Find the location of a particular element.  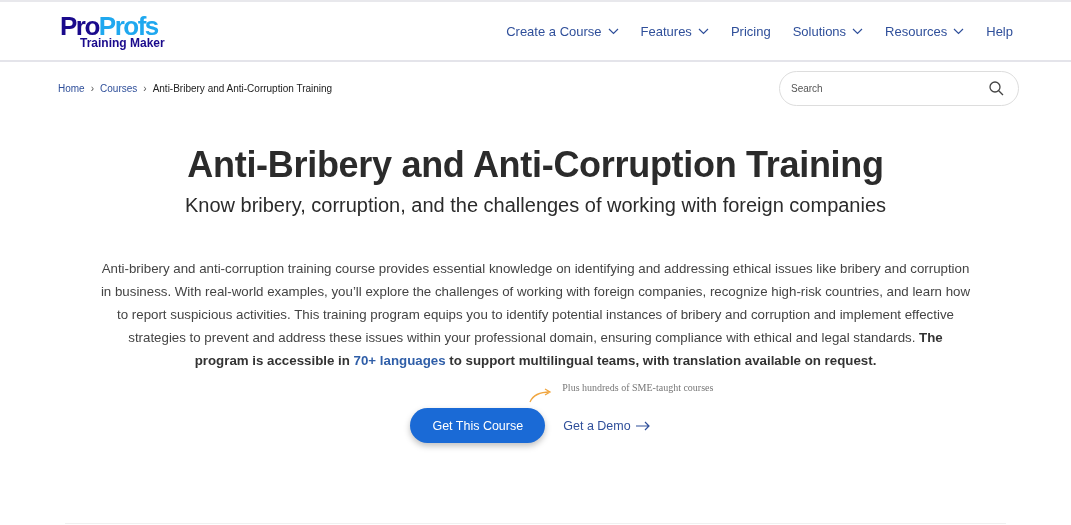

get-course-button: Get This Course is located at coordinates (478, 425).